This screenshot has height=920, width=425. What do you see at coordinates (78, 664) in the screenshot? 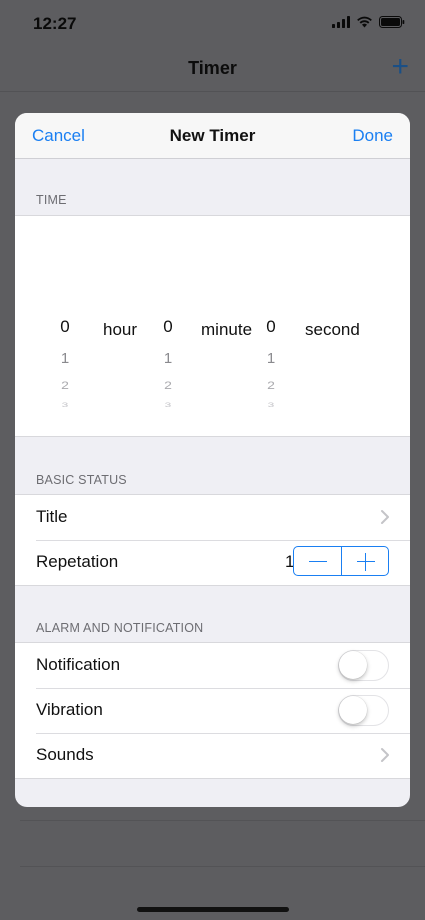
I see `notification-label: Notification` at bounding box center [78, 664].